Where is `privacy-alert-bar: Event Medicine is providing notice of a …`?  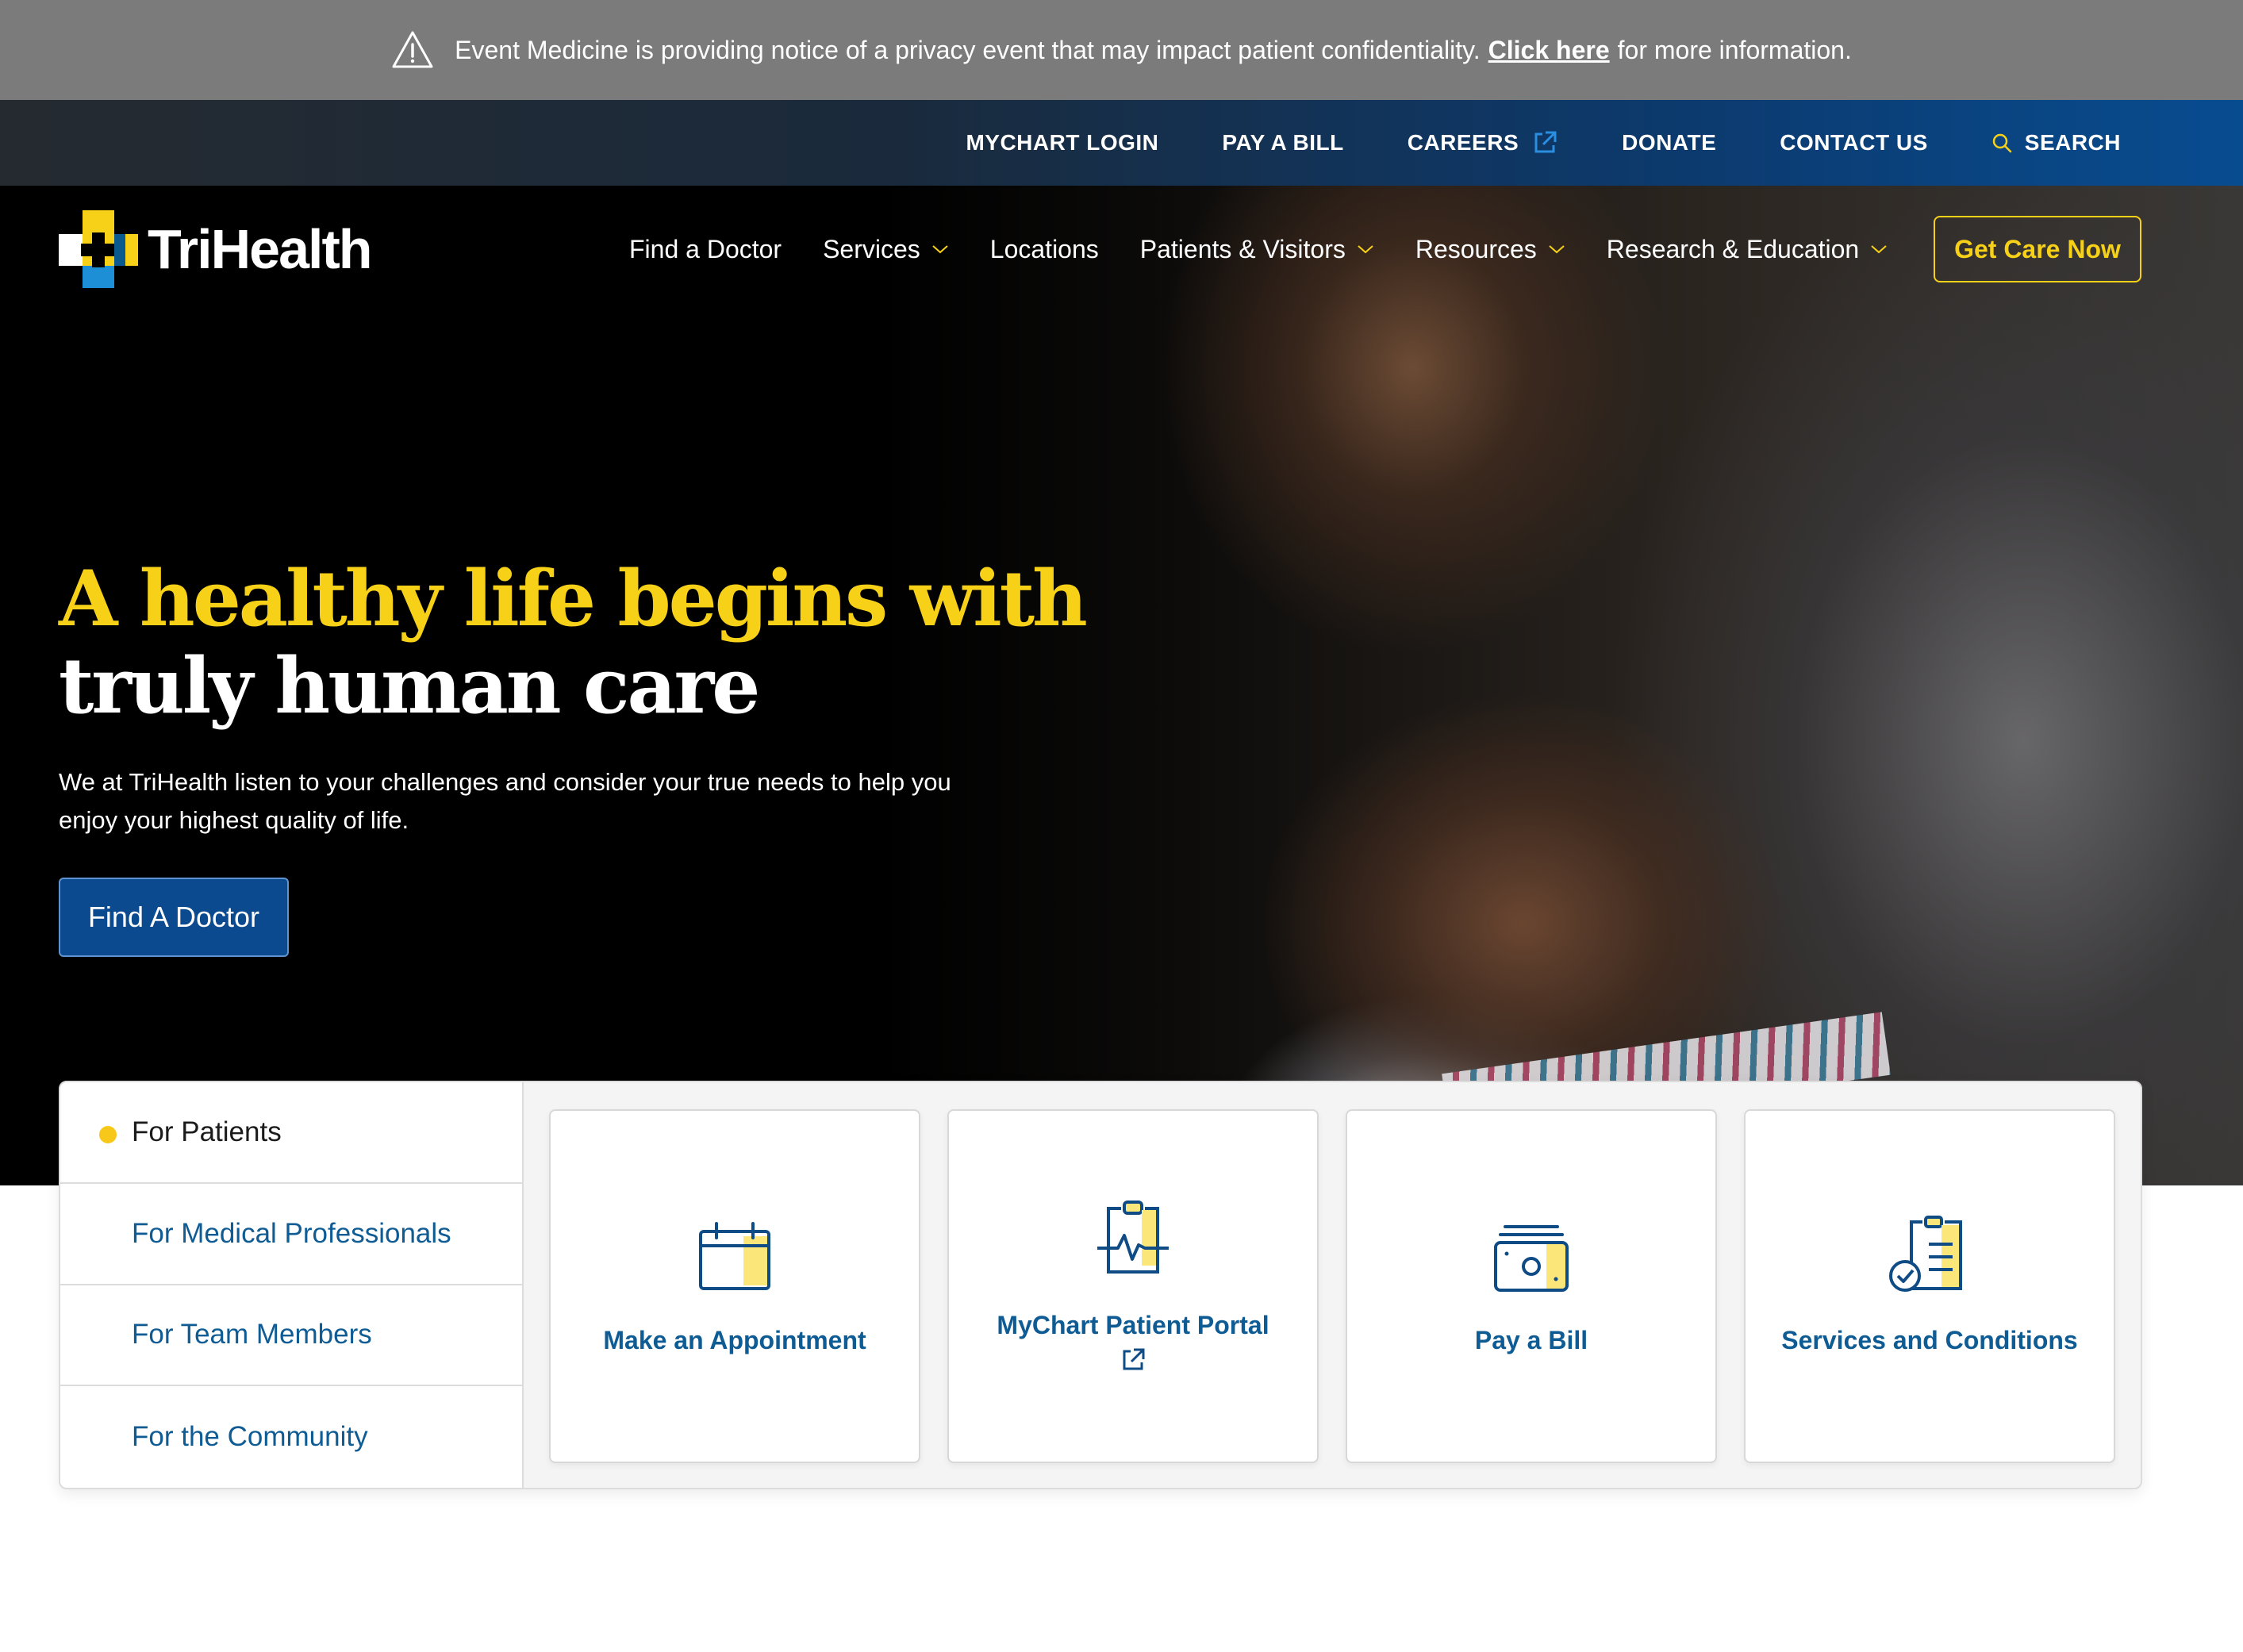
privacy-alert-bar: Event Medicine is providing notice of a … is located at coordinates (1121, 50).